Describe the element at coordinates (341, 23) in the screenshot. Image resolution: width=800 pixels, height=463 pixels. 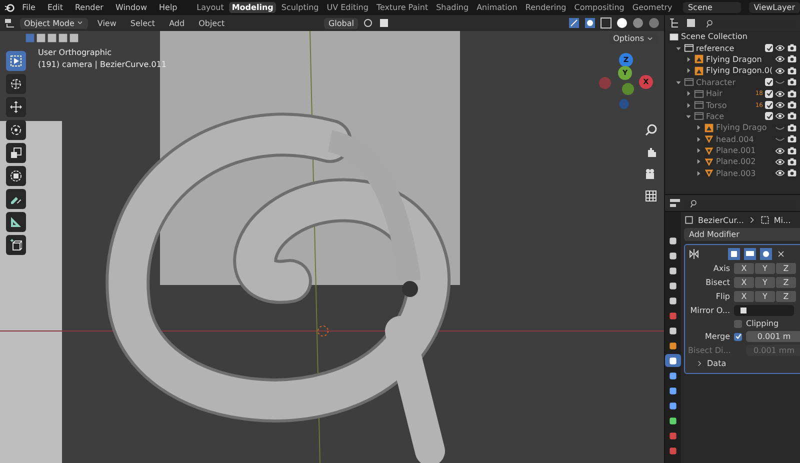
I see `orientation-dropdown: Global` at that location.